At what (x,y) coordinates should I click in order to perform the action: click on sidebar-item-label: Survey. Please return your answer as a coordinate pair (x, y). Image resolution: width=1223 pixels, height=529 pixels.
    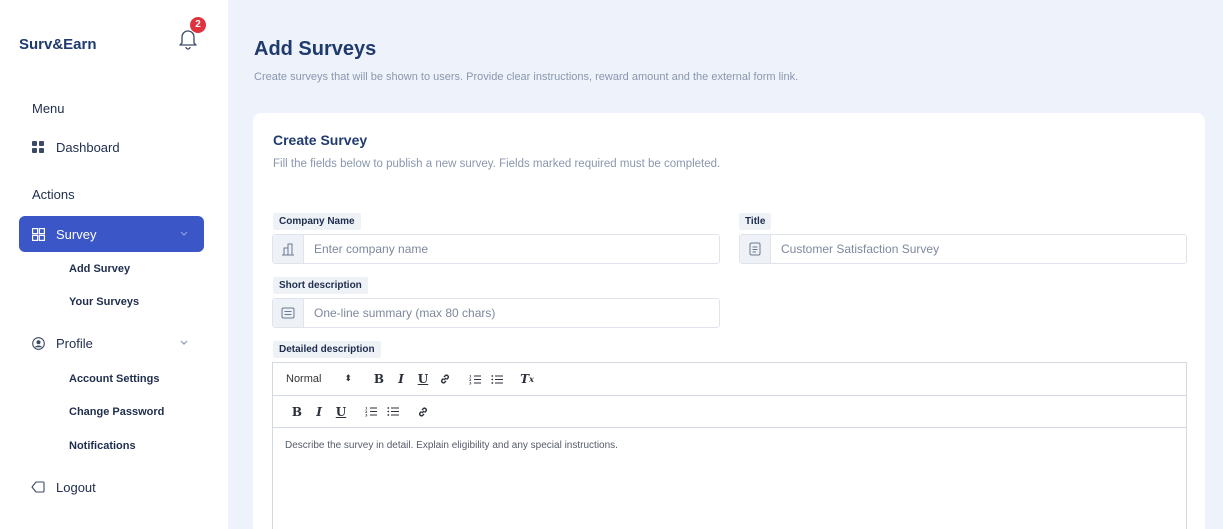
    Looking at the image, I should click on (76, 234).